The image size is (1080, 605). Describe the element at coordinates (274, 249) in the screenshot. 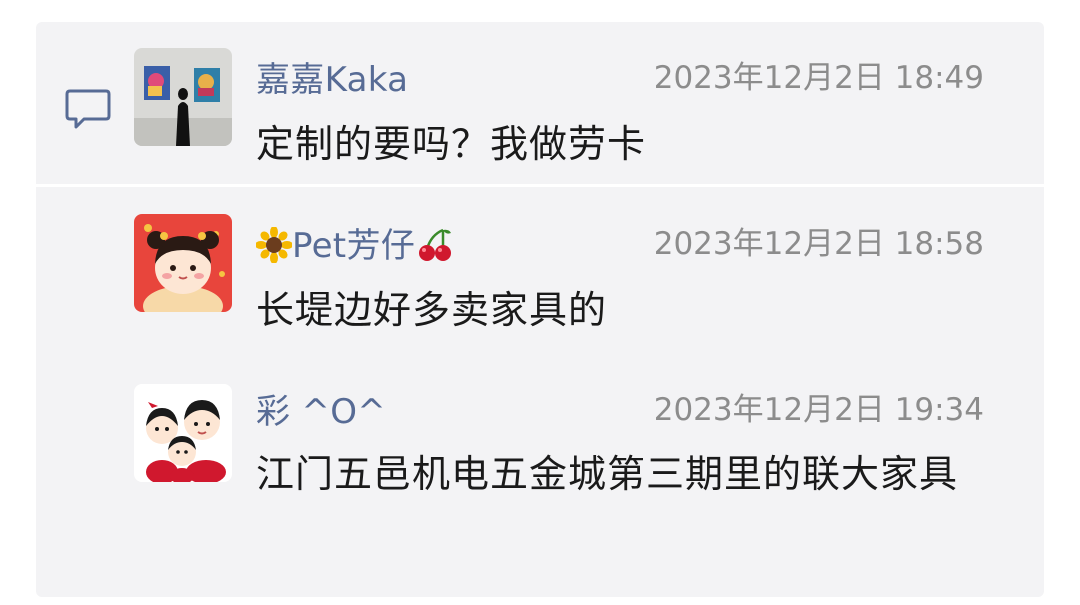

I see `sunflower-emoji` at that location.